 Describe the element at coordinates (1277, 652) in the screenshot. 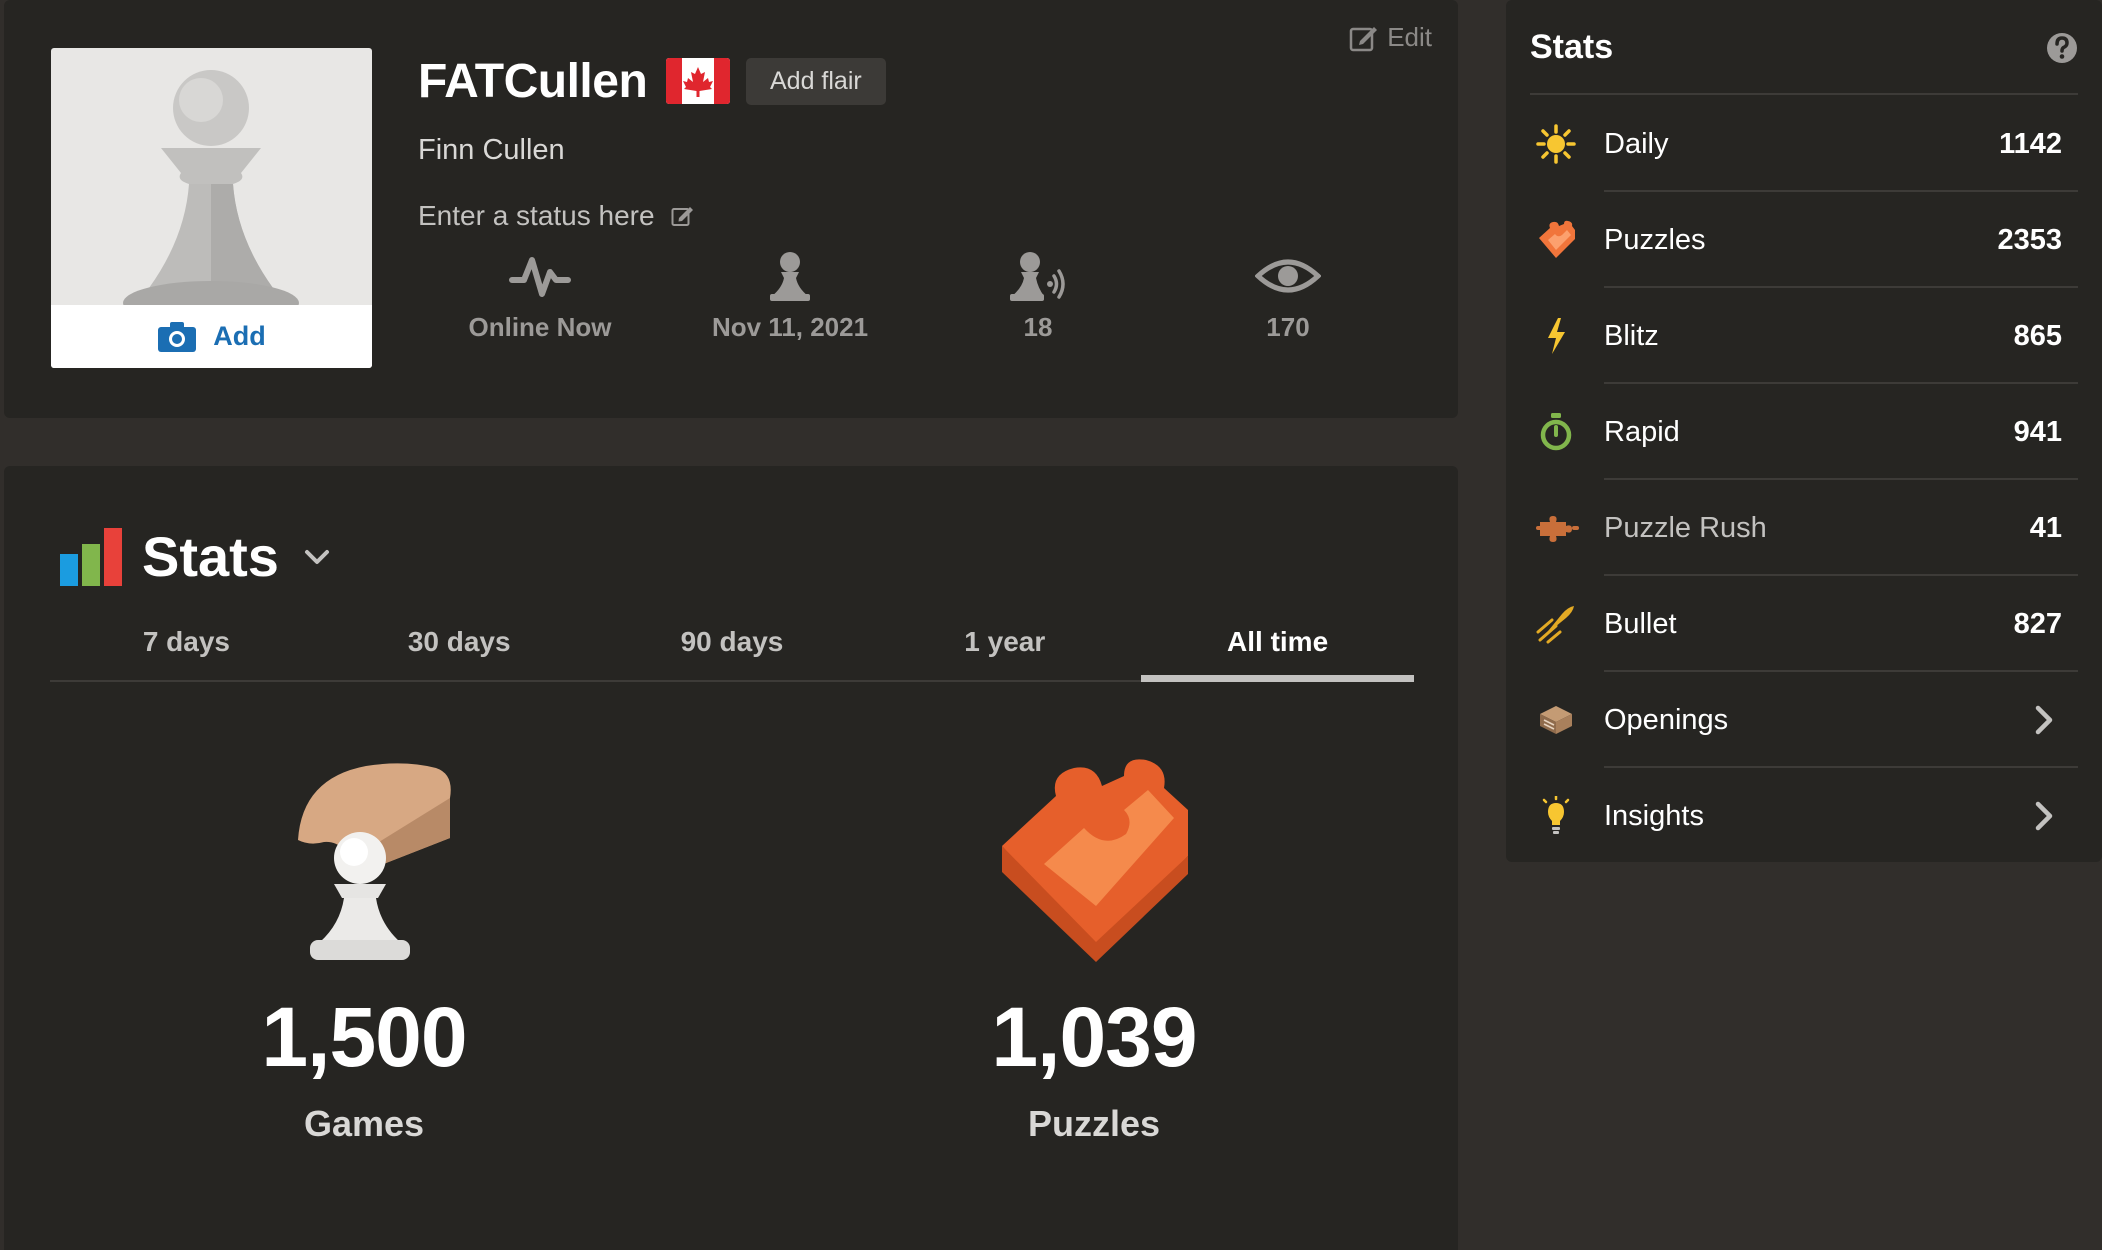

I see `tab-all-time: All time` at that location.